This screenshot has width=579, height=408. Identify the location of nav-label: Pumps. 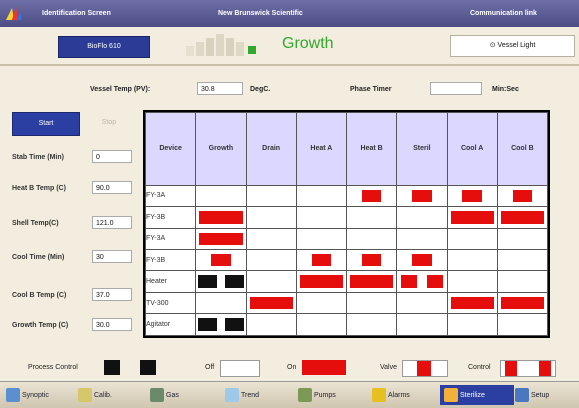
(325, 395).